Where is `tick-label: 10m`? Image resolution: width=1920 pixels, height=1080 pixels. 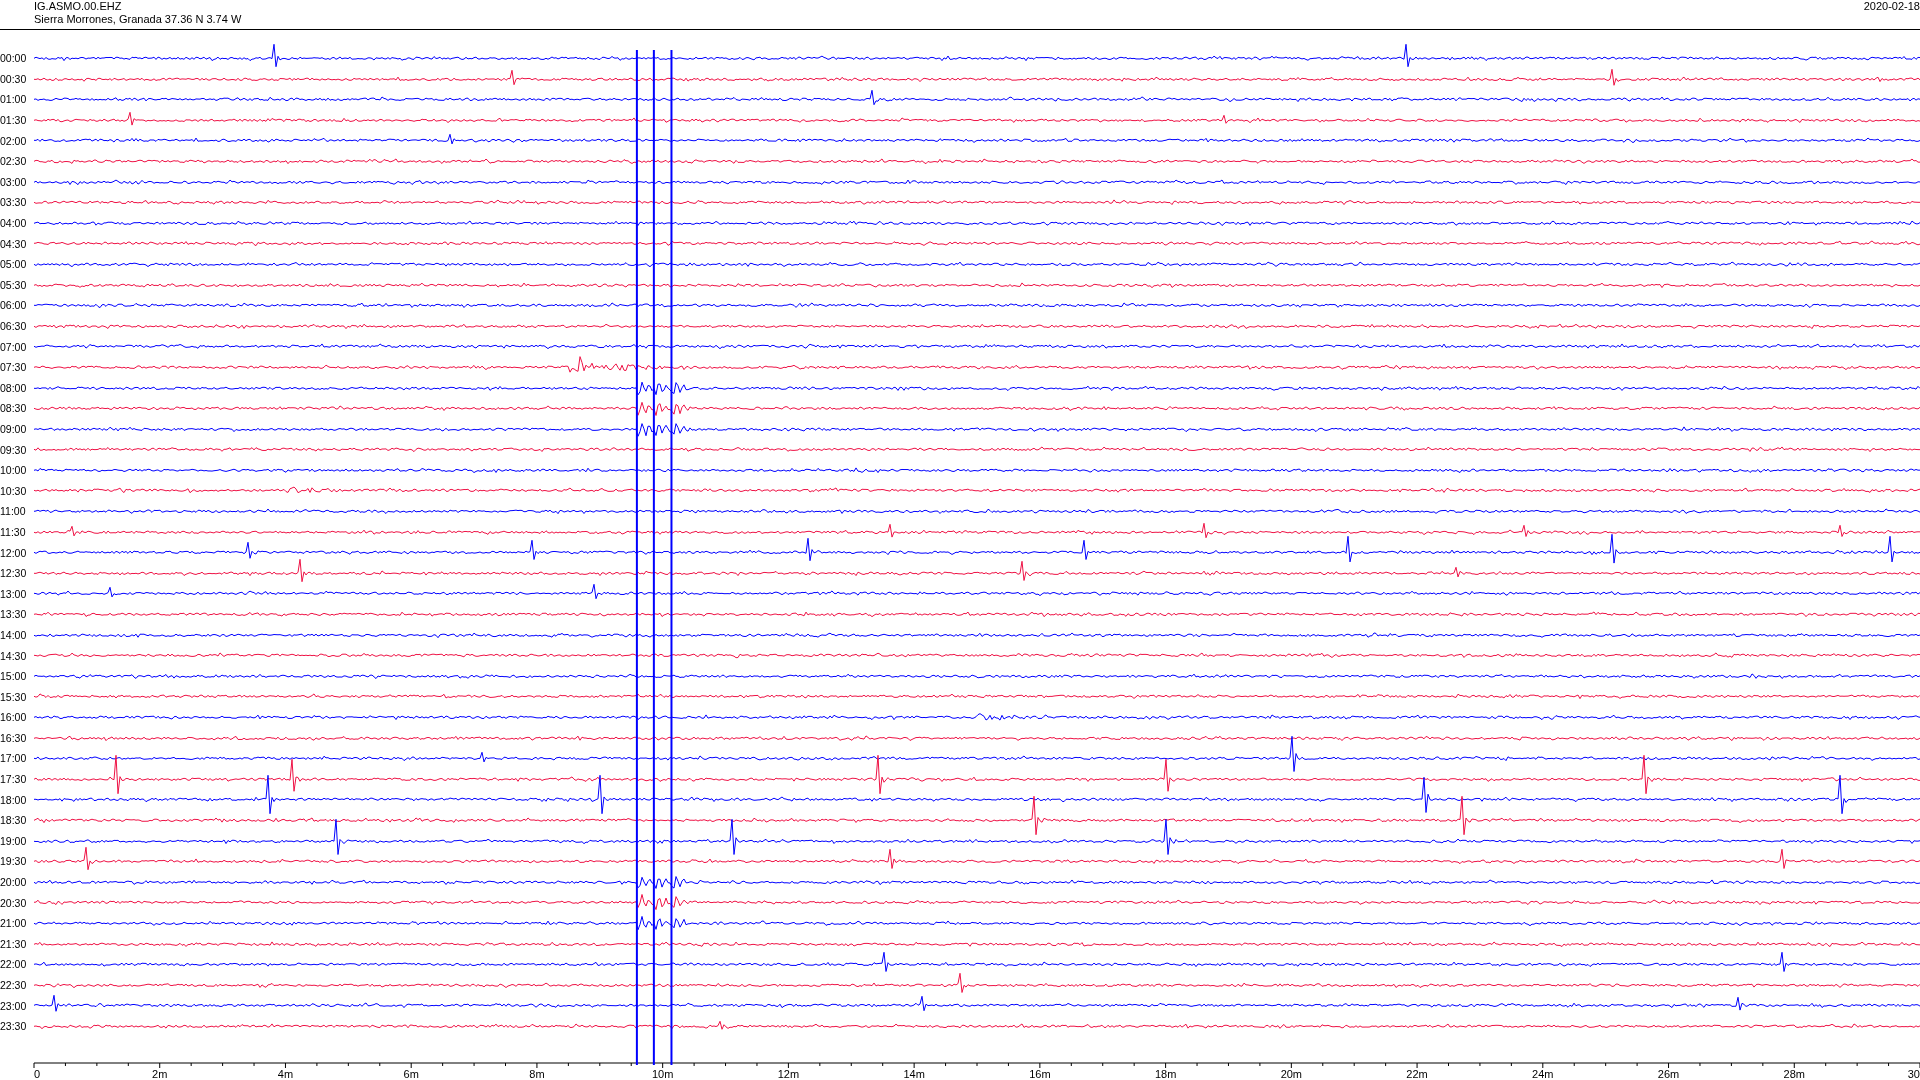
tick-label: 10m is located at coordinates (662, 1073).